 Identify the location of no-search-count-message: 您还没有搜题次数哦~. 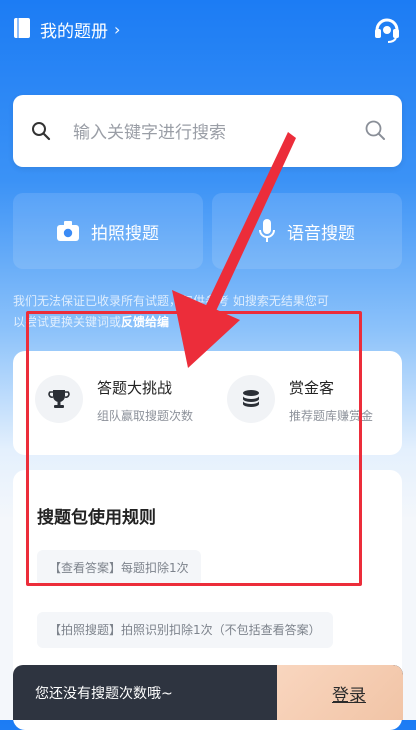
(104, 694).